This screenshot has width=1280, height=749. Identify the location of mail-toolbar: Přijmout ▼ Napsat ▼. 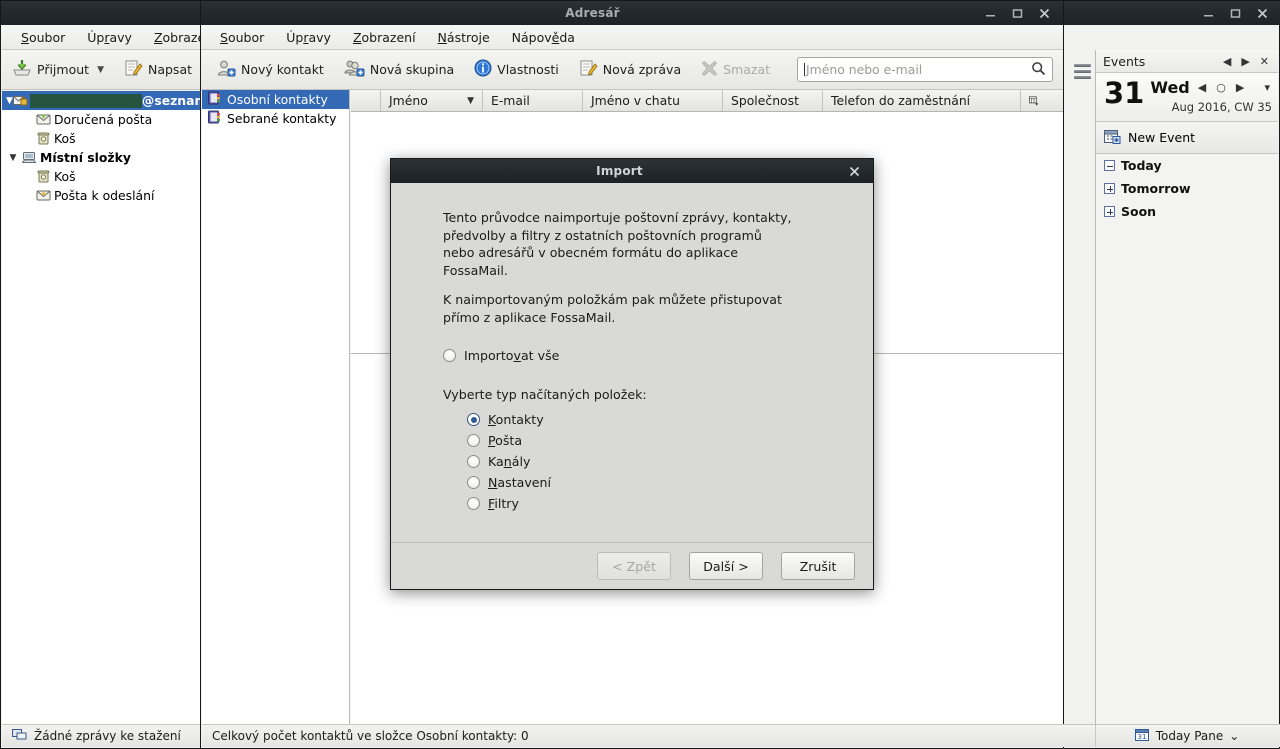
(104, 70).